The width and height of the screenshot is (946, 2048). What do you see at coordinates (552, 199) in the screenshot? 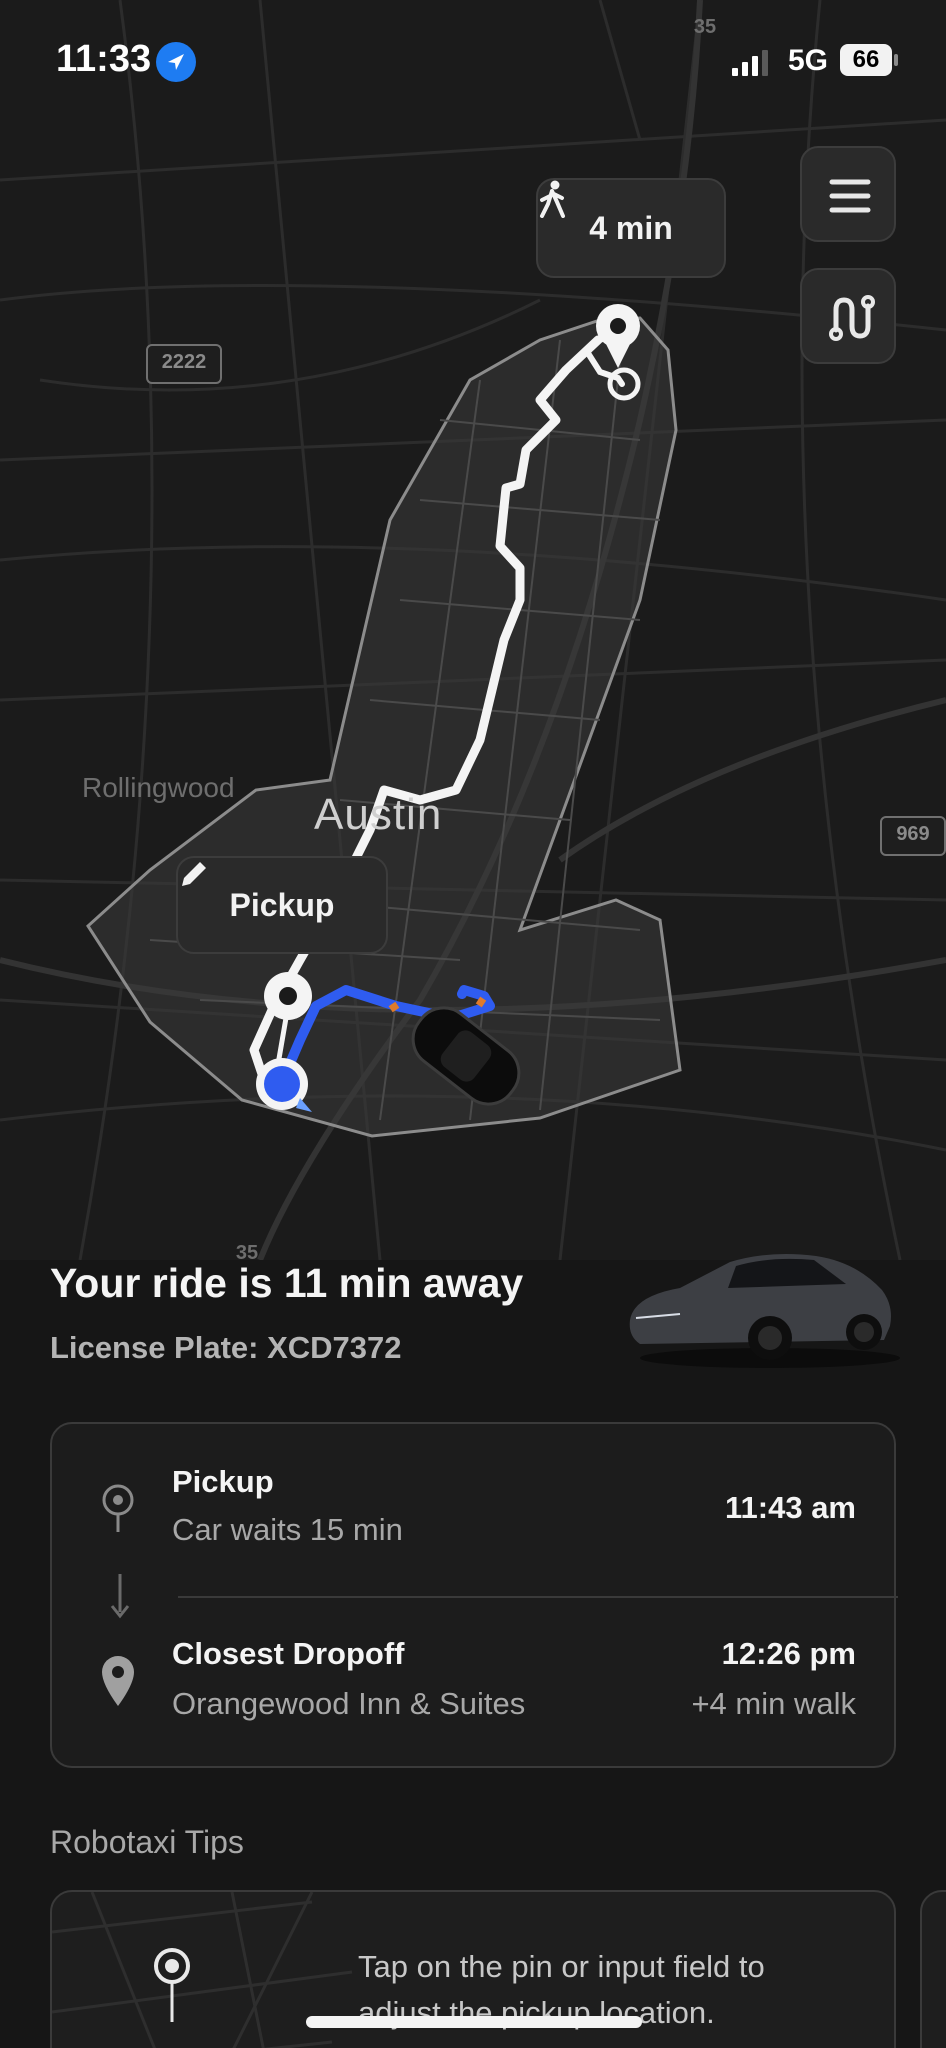
I see `walking-person-icon` at bounding box center [552, 199].